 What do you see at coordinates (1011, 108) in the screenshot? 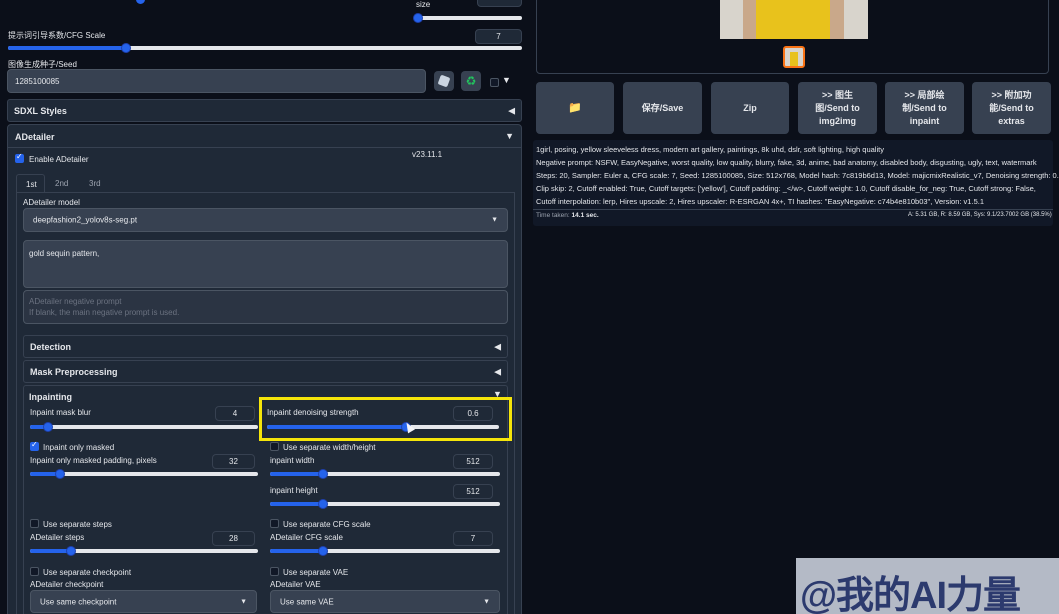
I see `send-to-extras-button: >> 附加功 能/Send to extras` at bounding box center [1011, 108].